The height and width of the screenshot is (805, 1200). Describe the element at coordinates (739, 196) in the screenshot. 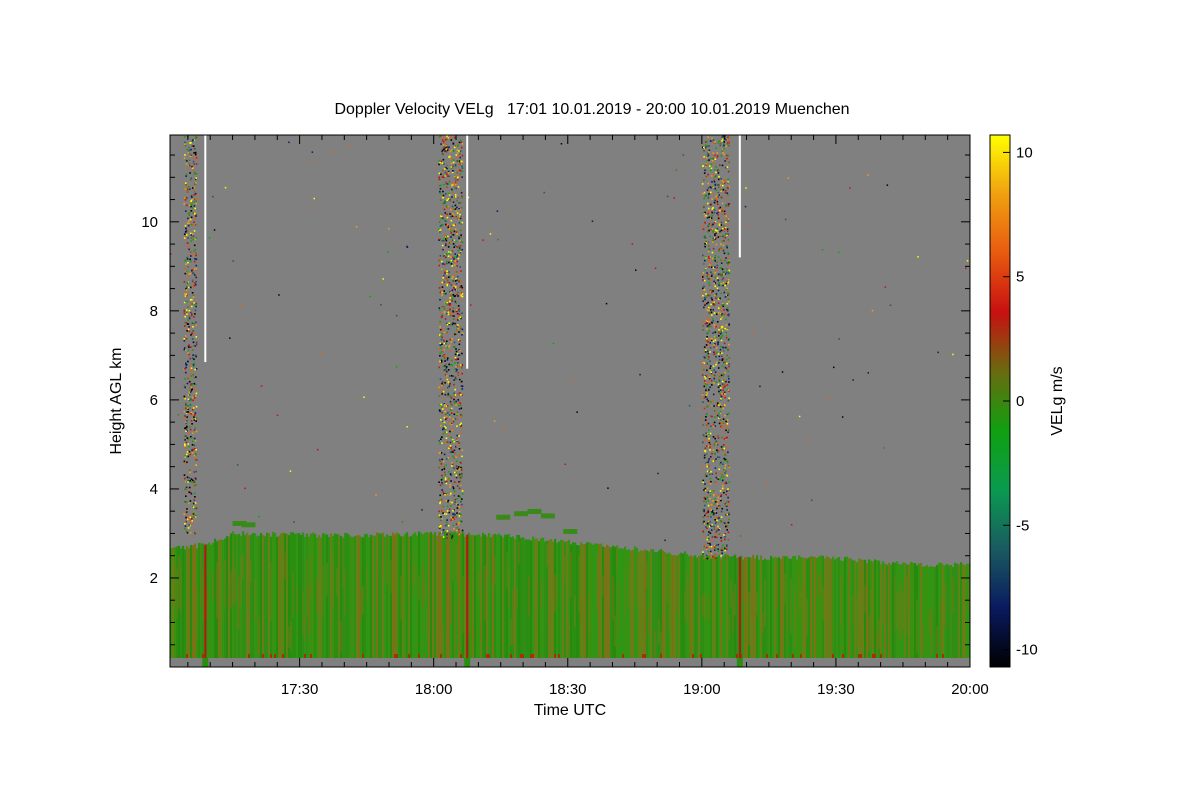

I see `white-streak` at that location.